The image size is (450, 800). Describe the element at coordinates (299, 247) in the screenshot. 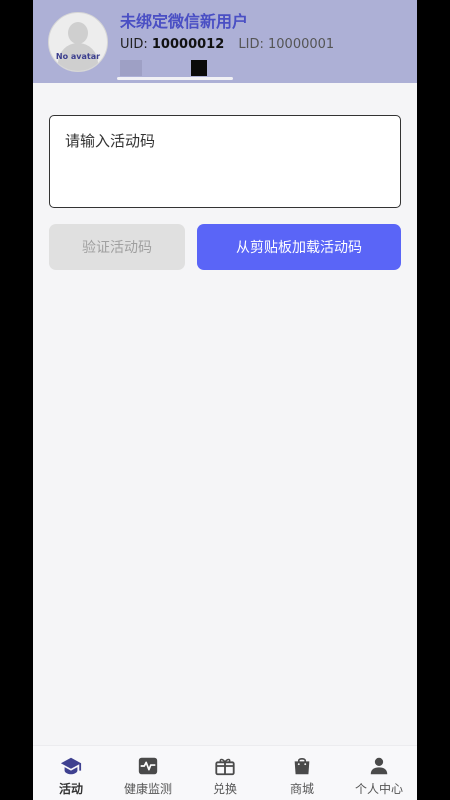

I see `load-from-clipboard-button: 从剪贴板加载活动码` at that location.